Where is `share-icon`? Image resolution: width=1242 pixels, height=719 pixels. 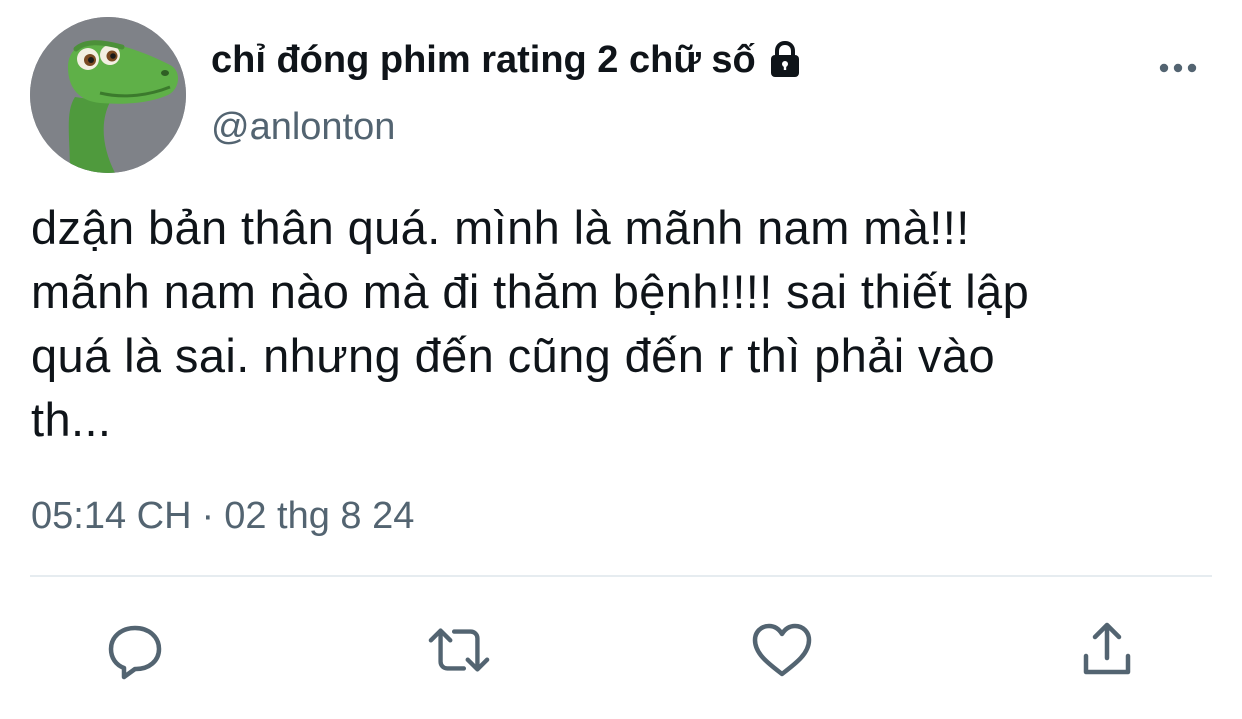 share-icon is located at coordinates (1107, 648).